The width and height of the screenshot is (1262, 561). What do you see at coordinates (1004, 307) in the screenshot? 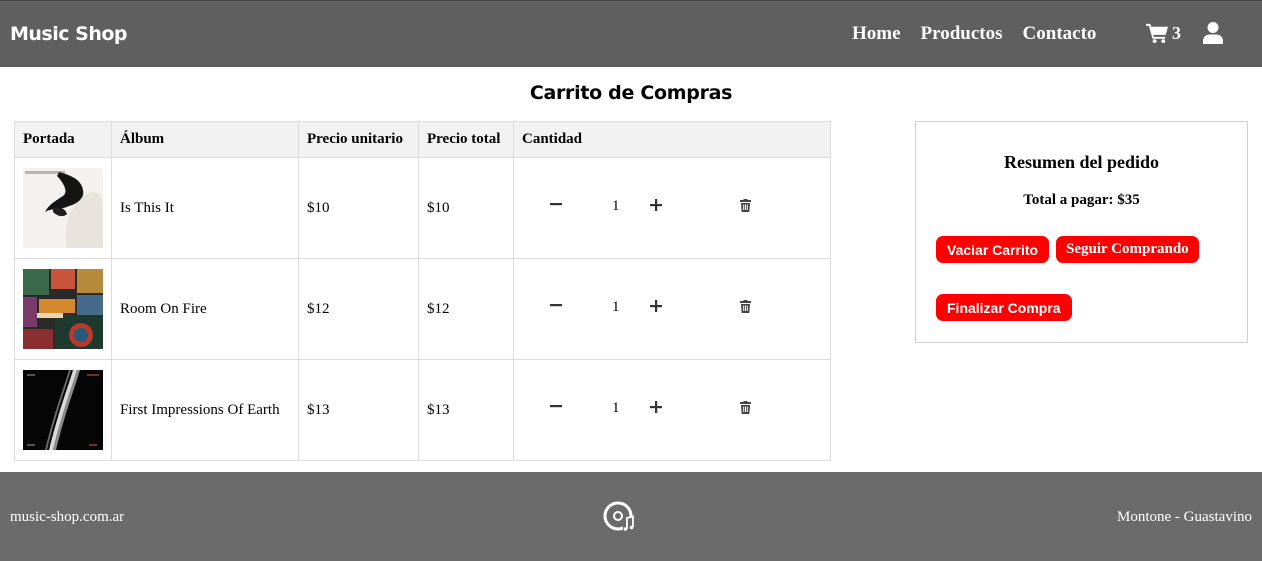
I see `checkout-button: Finalizar Compra` at bounding box center [1004, 307].